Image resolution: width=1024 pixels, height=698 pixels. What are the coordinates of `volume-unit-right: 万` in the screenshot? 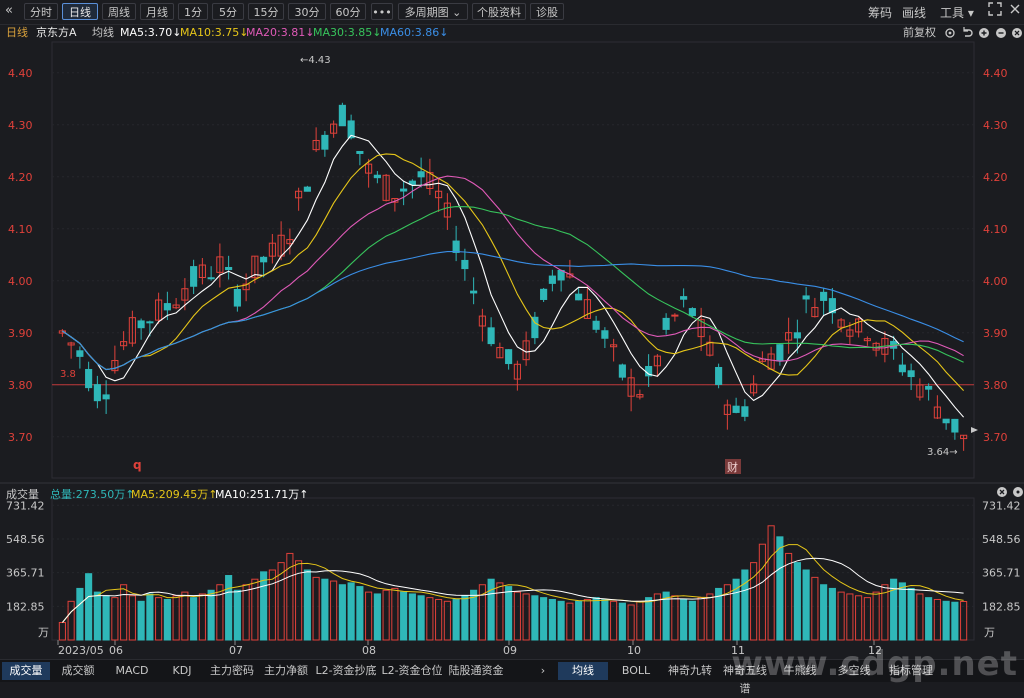 It's located at (989, 632).